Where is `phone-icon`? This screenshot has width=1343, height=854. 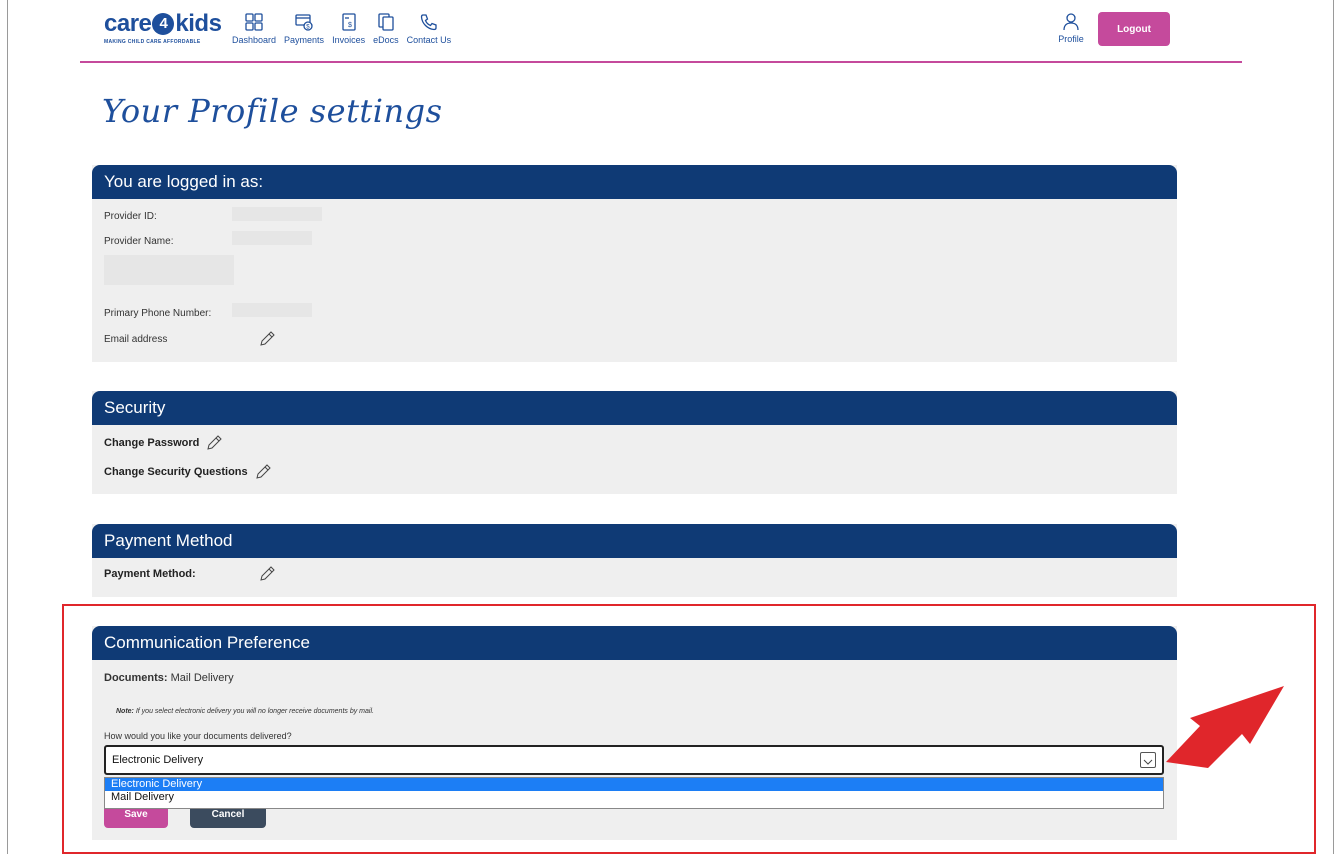
phone-icon is located at coordinates (428, 22).